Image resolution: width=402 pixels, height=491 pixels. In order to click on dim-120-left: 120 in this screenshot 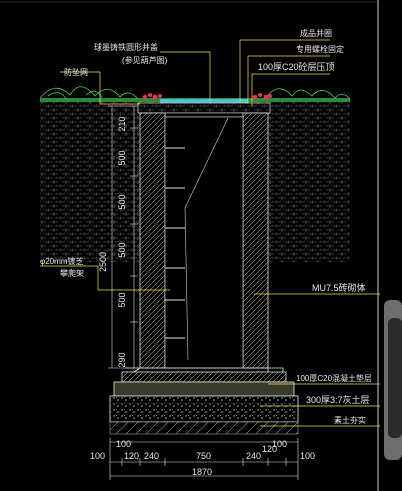, I will do `click(131, 456)`.